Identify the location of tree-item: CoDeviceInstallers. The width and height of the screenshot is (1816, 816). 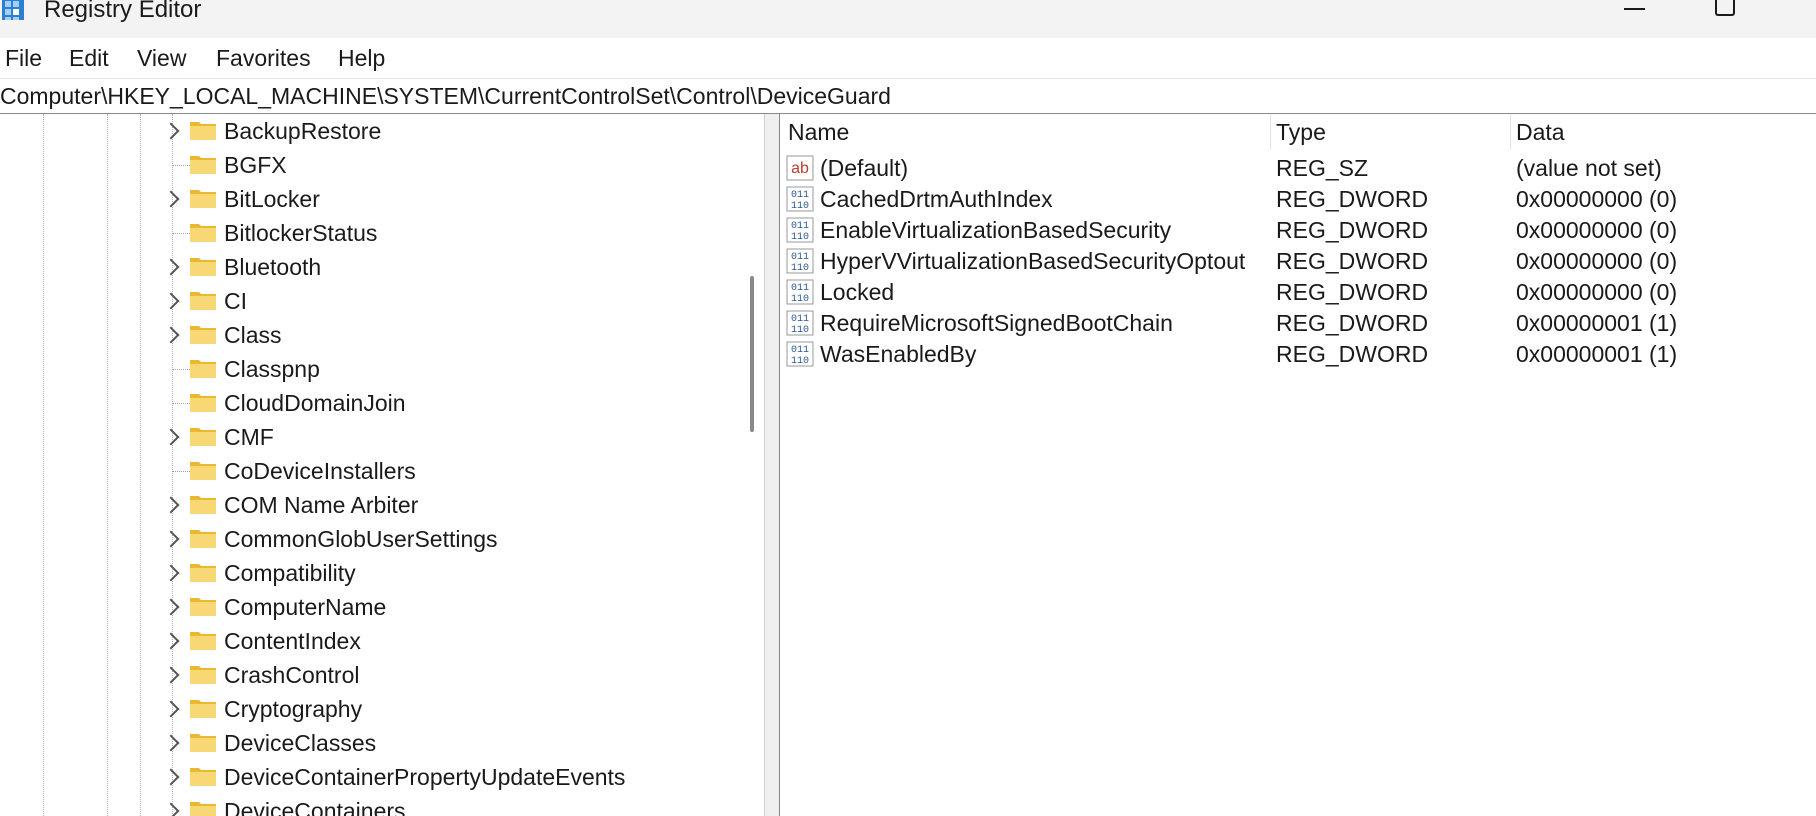
(365, 471).